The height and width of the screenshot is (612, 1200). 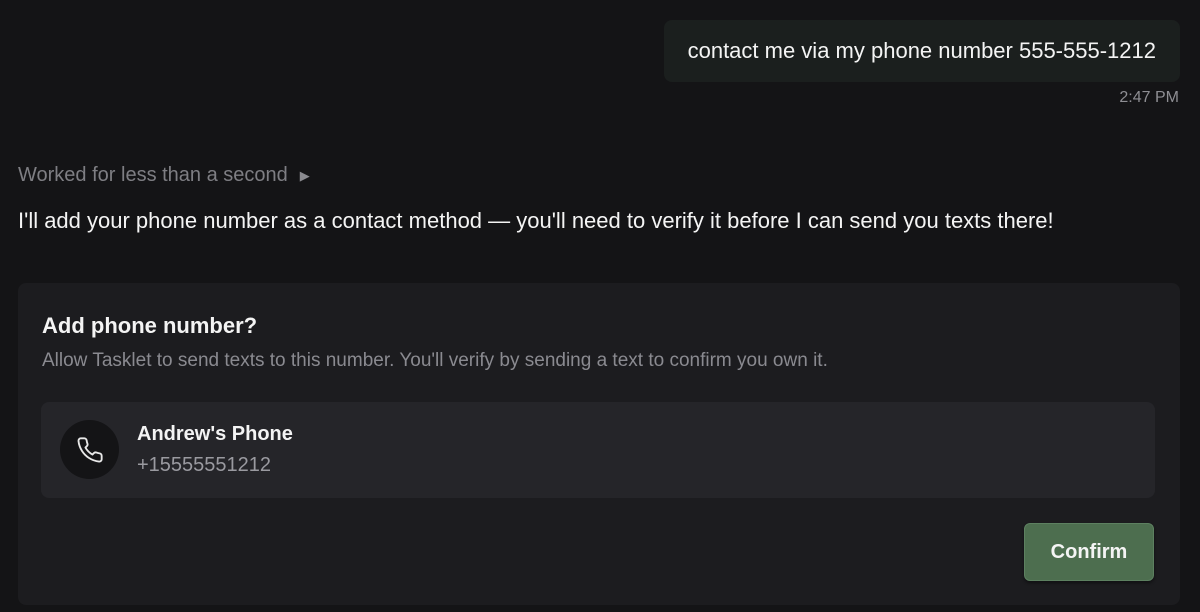 What do you see at coordinates (304, 175) in the screenshot?
I see `triangle-right-icon: ▶` at bounding box center [304, 175].